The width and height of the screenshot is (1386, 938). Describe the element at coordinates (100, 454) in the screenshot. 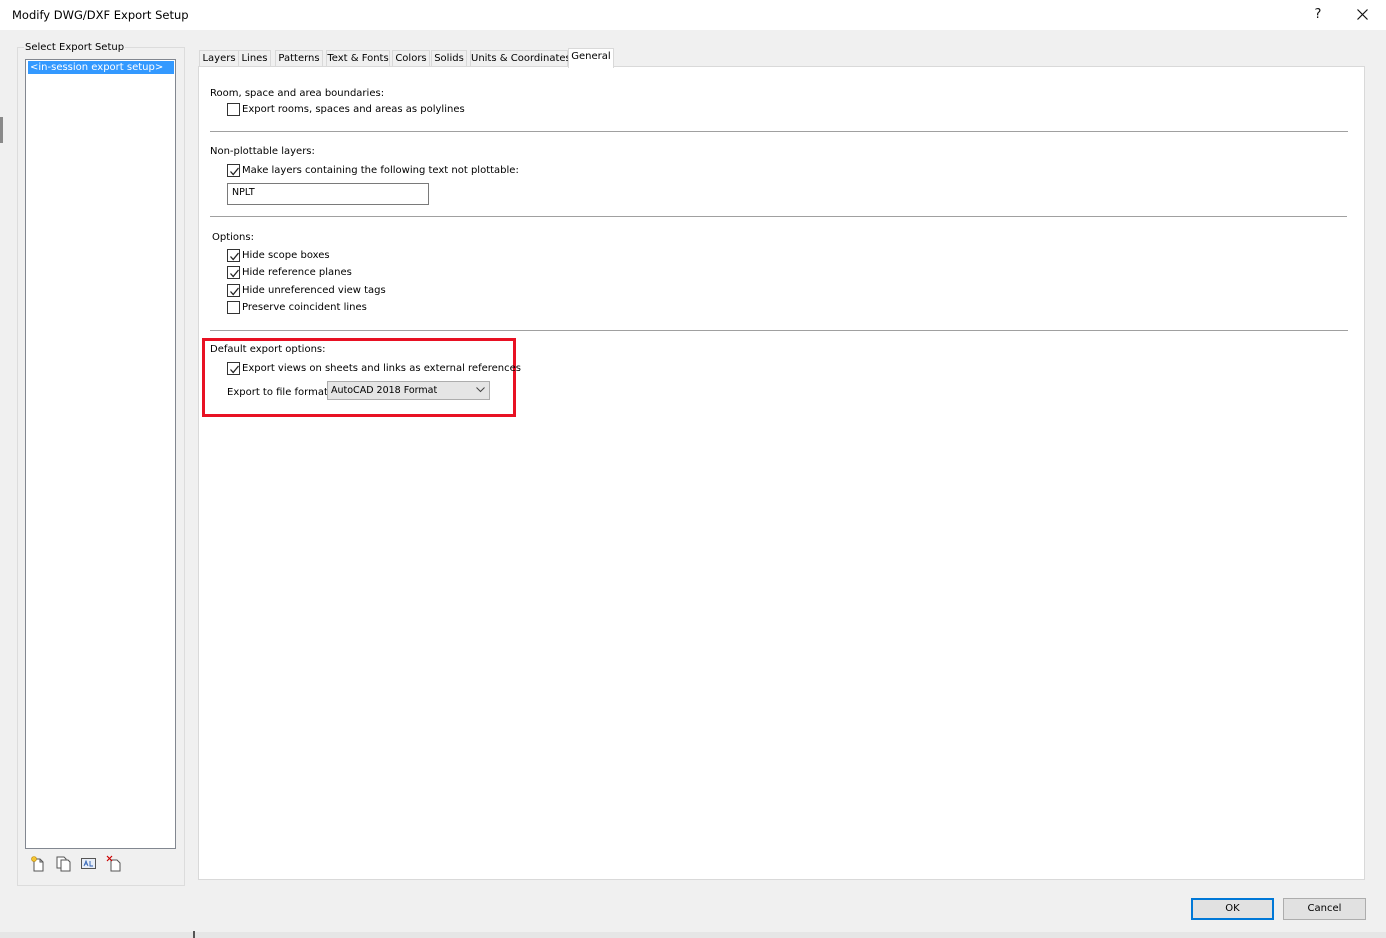

I see `export-setup-list: <in-session export setup>` at that location.